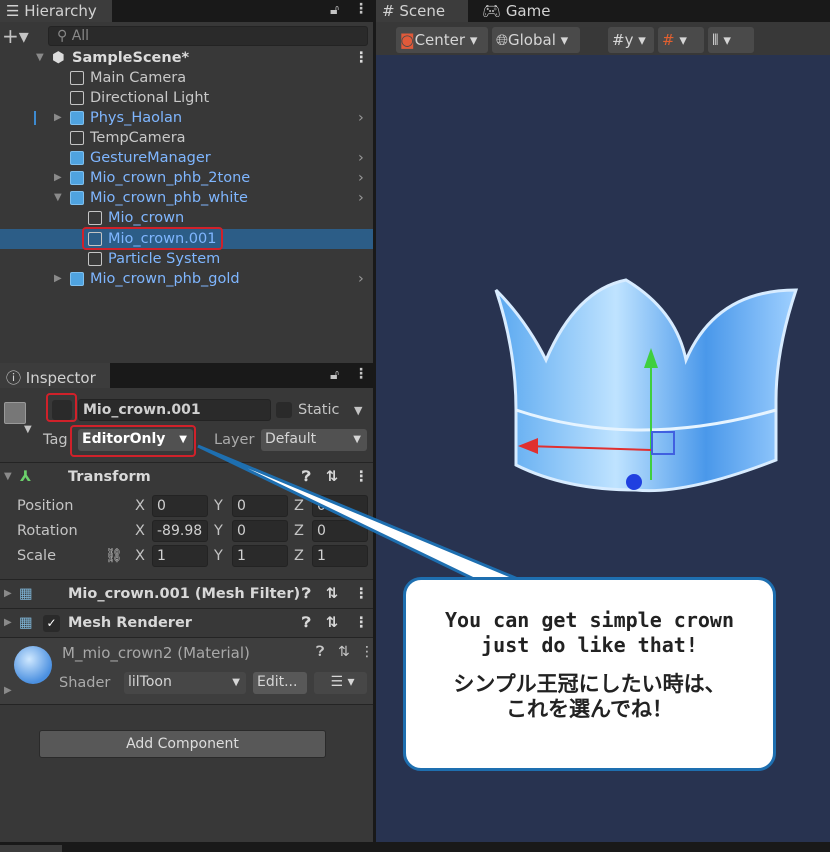 This screenshot has height=852, width=830. I want to click on callout-text-jp-2: これを選んでね！, so click(589, 709).